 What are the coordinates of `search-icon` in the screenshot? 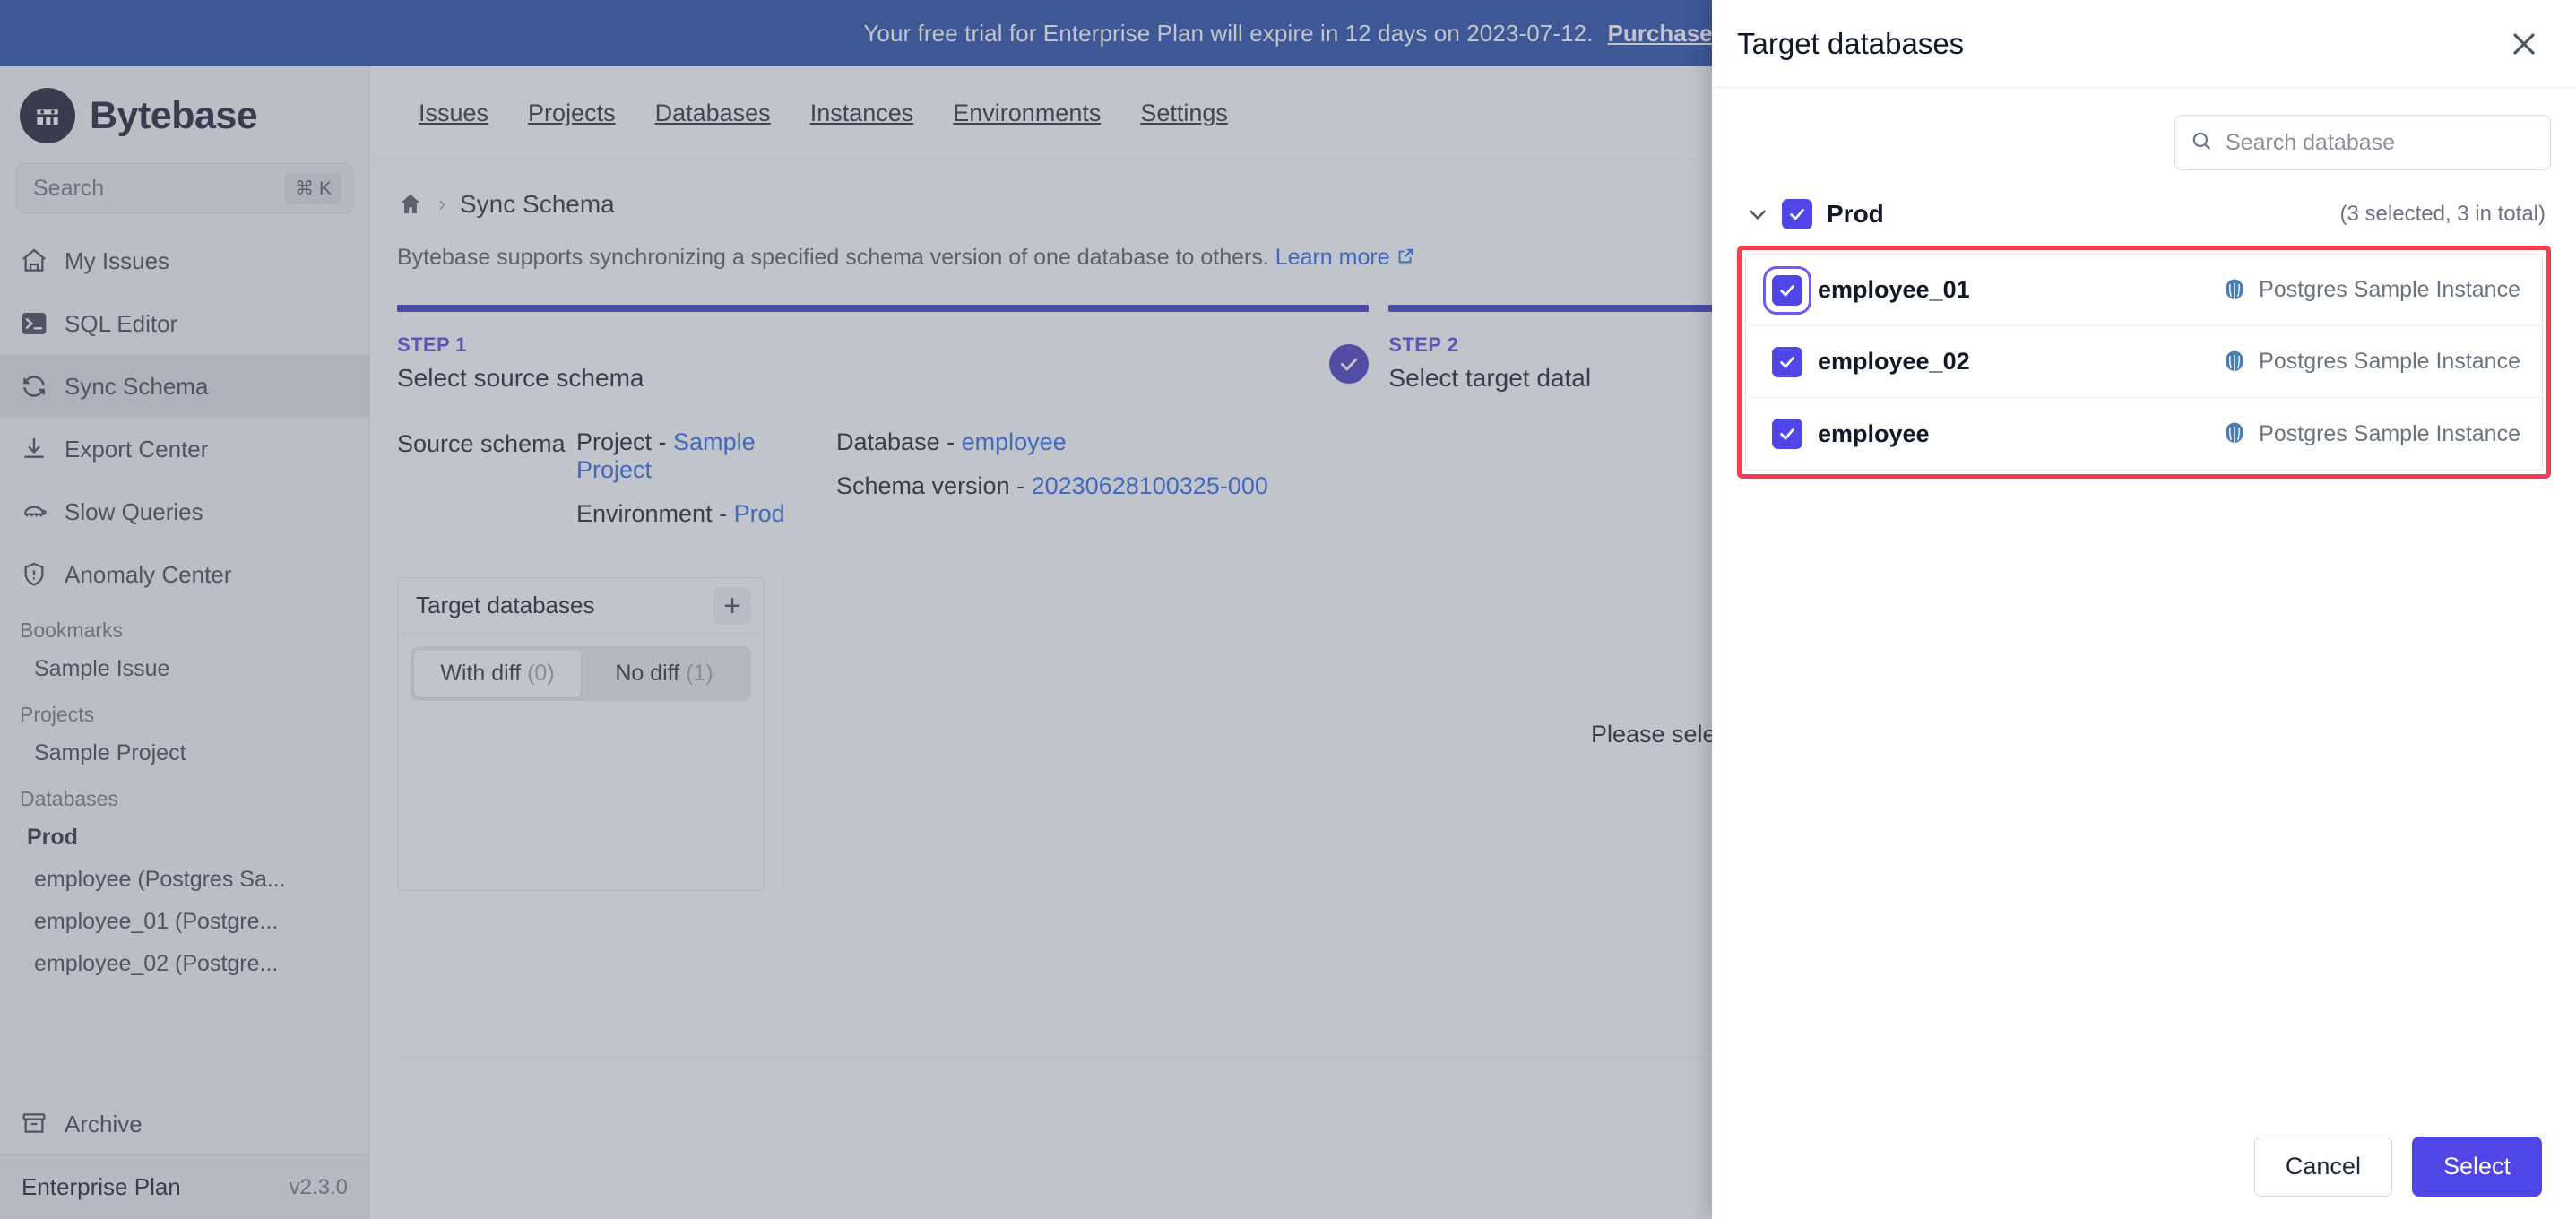 It's located at (2201, 143).